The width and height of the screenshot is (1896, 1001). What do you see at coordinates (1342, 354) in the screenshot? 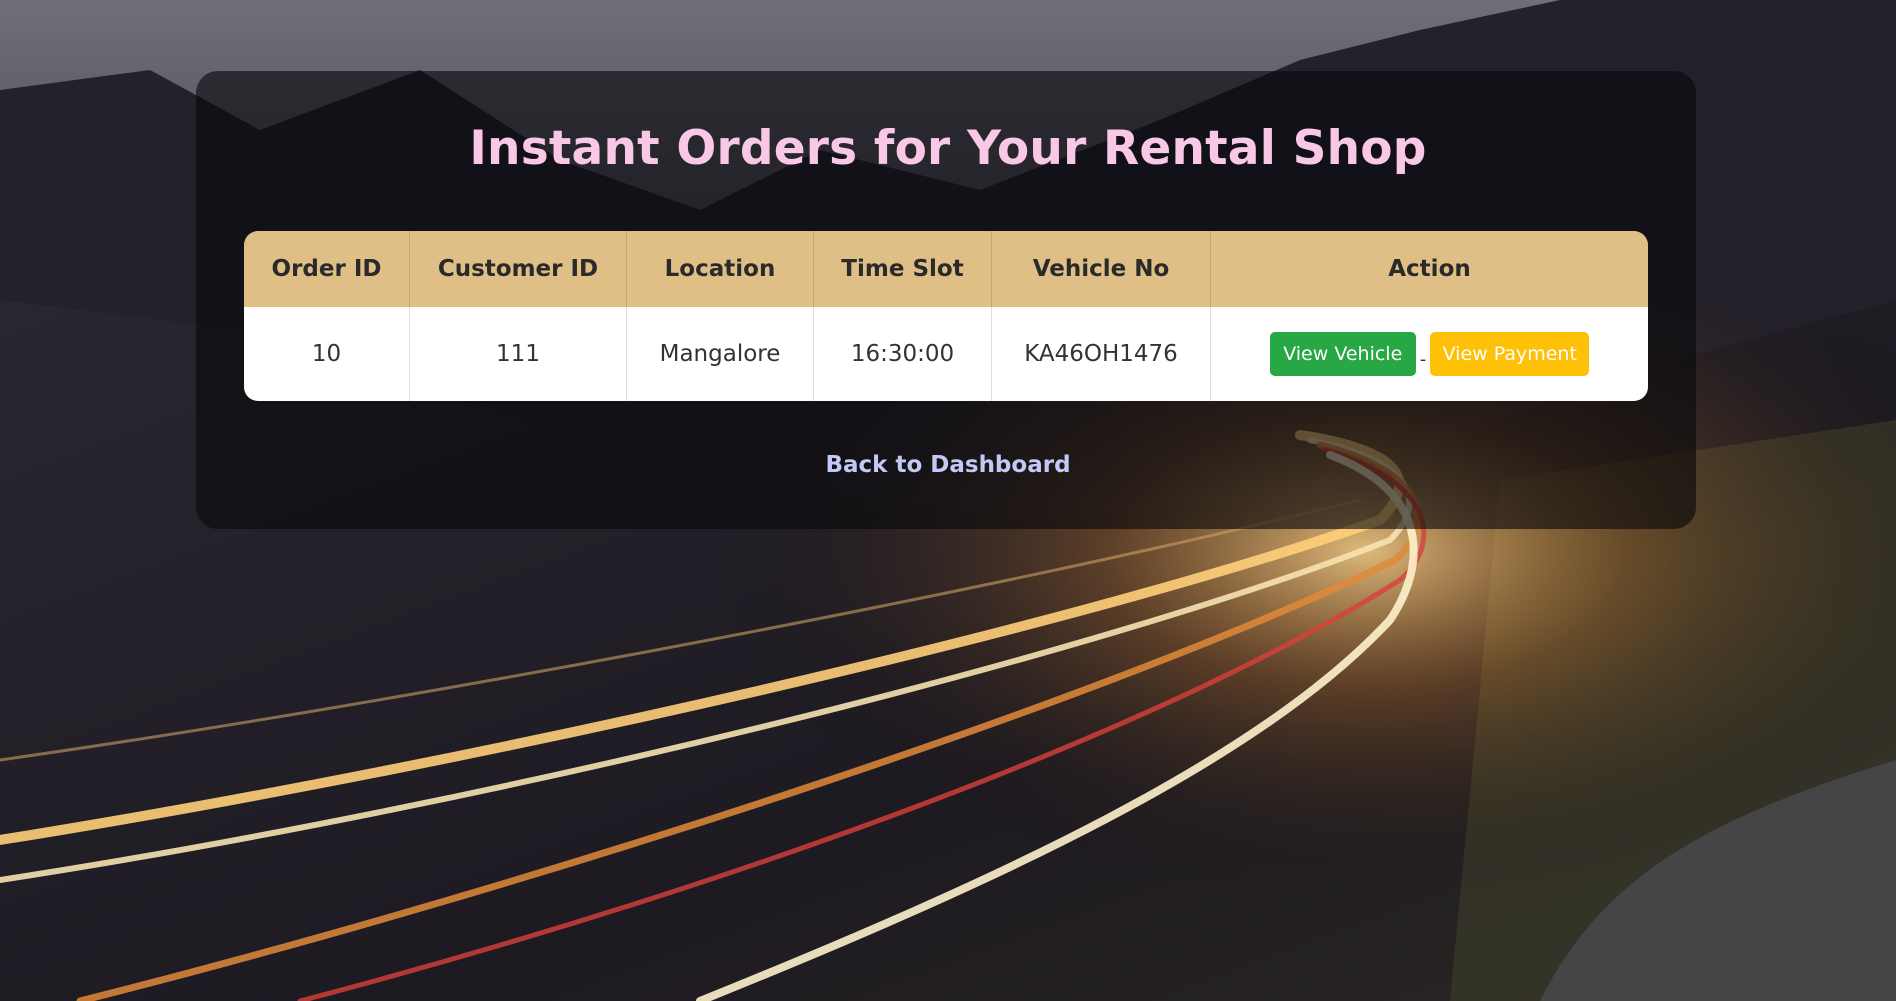
I see `view-vehicle-button: View Vehicle` at bounding box center [1342, 354].